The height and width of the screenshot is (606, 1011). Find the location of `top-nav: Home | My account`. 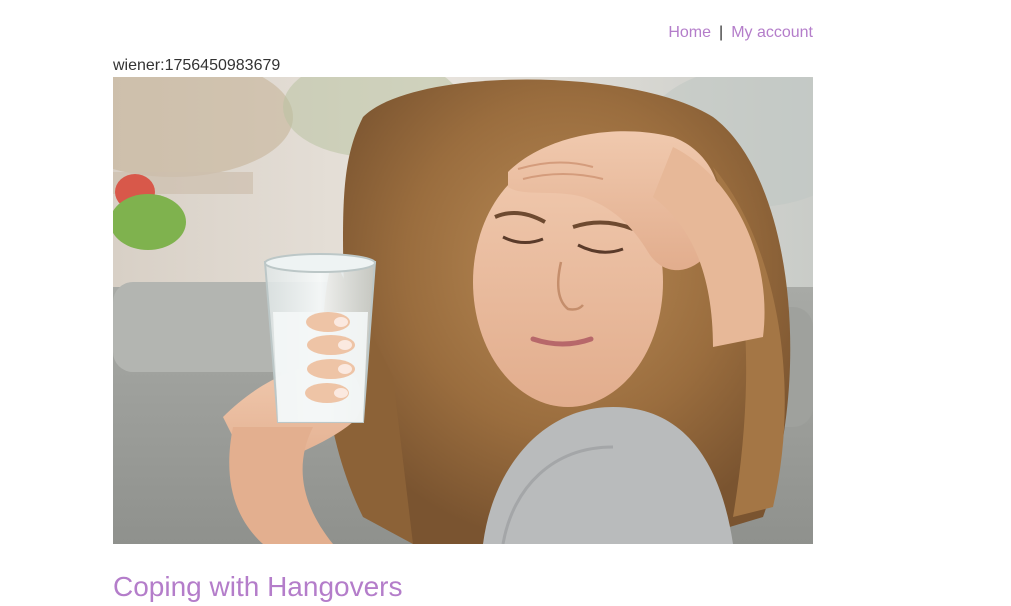

top-nav: Home | My account is located at coordinates (463, 33).